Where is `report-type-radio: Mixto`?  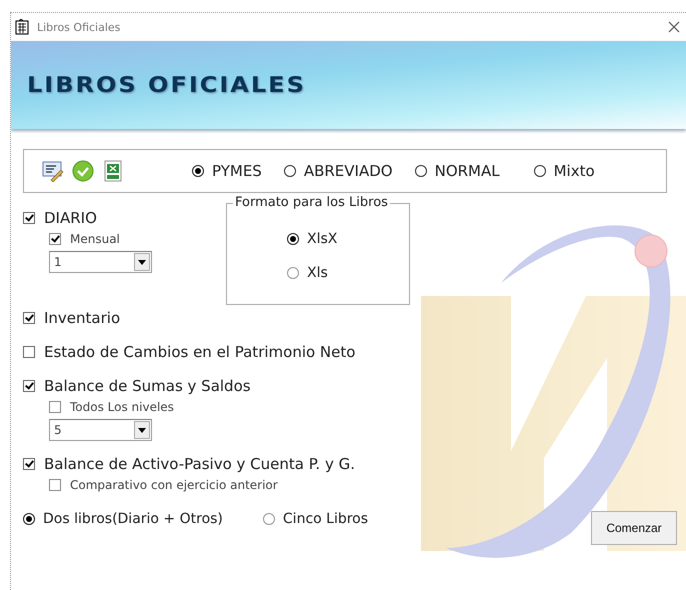 report-type-radio: Mixto is located at coordinates (564, 171).